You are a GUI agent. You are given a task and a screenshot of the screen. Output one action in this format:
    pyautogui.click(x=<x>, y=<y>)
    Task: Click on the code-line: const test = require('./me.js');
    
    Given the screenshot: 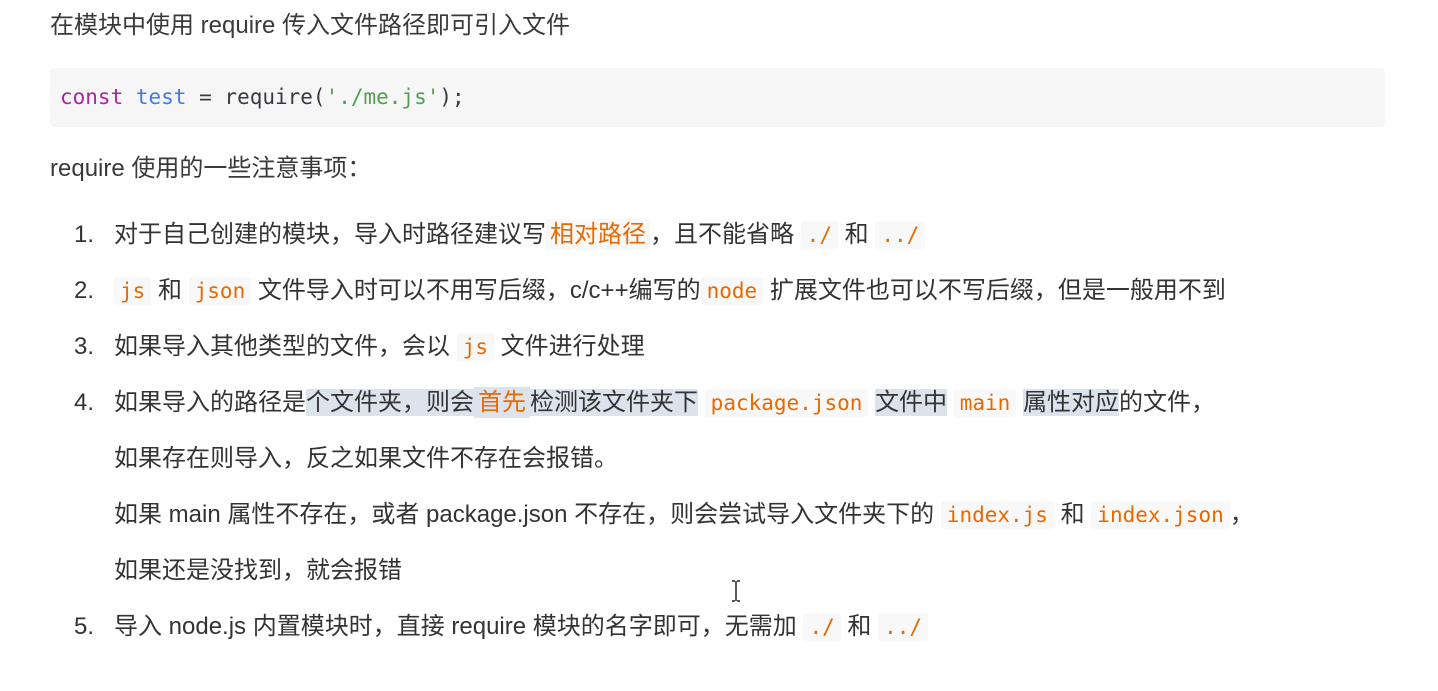 What is the action you would take?
    pyautogui.click(x=262, y=97)
    